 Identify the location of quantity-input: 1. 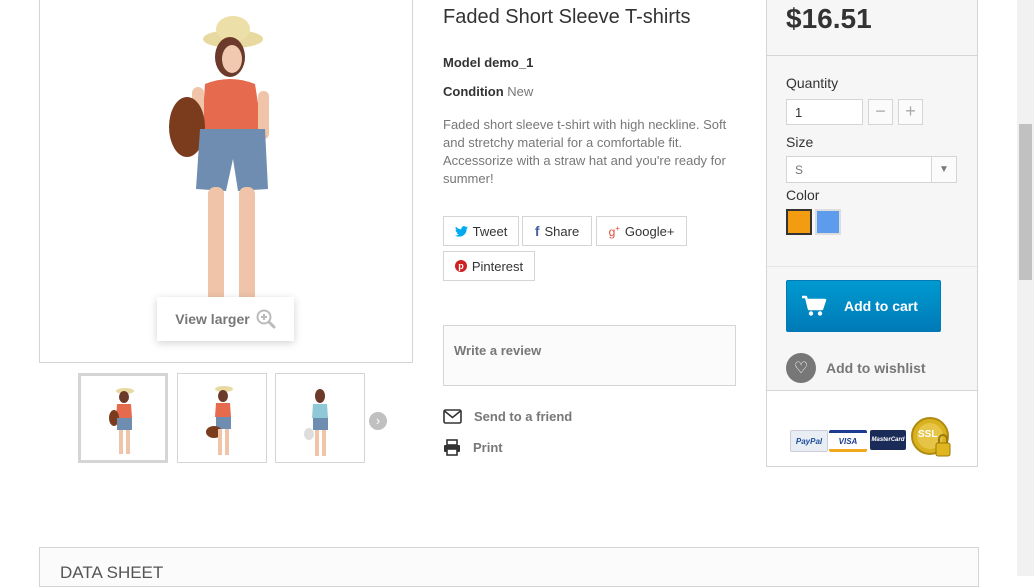
(824, 112).